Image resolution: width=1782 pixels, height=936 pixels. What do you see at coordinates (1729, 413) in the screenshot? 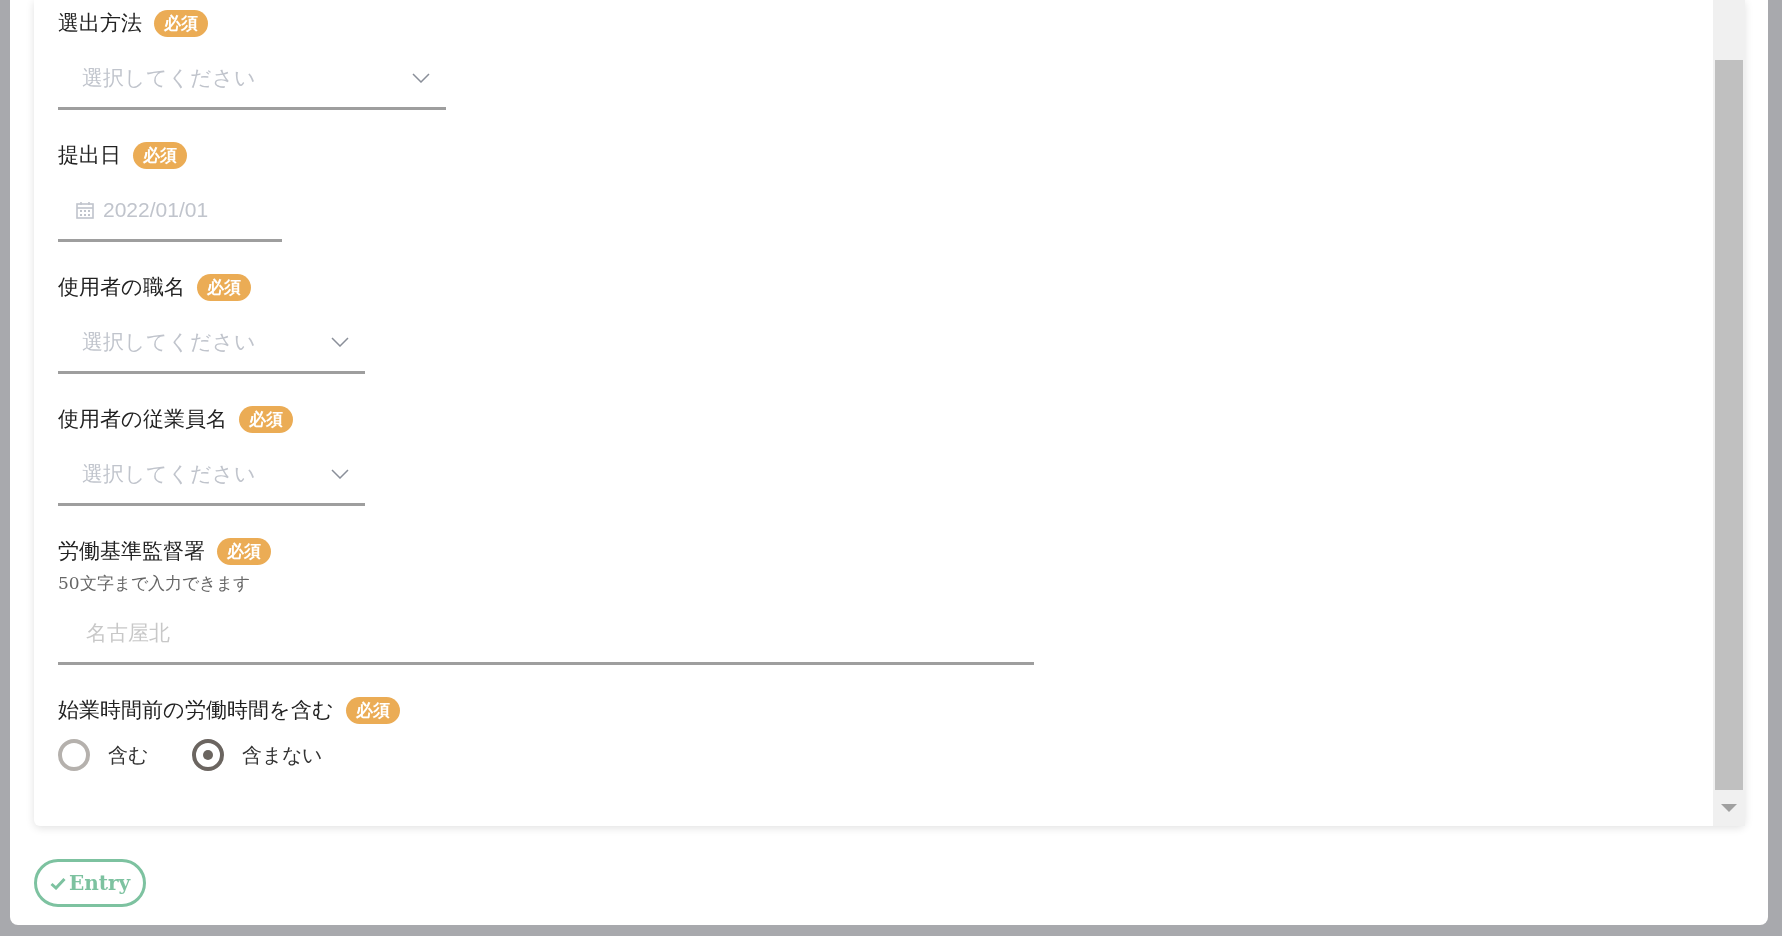
I see `scrollbar` at bounding box center [1729, 413].